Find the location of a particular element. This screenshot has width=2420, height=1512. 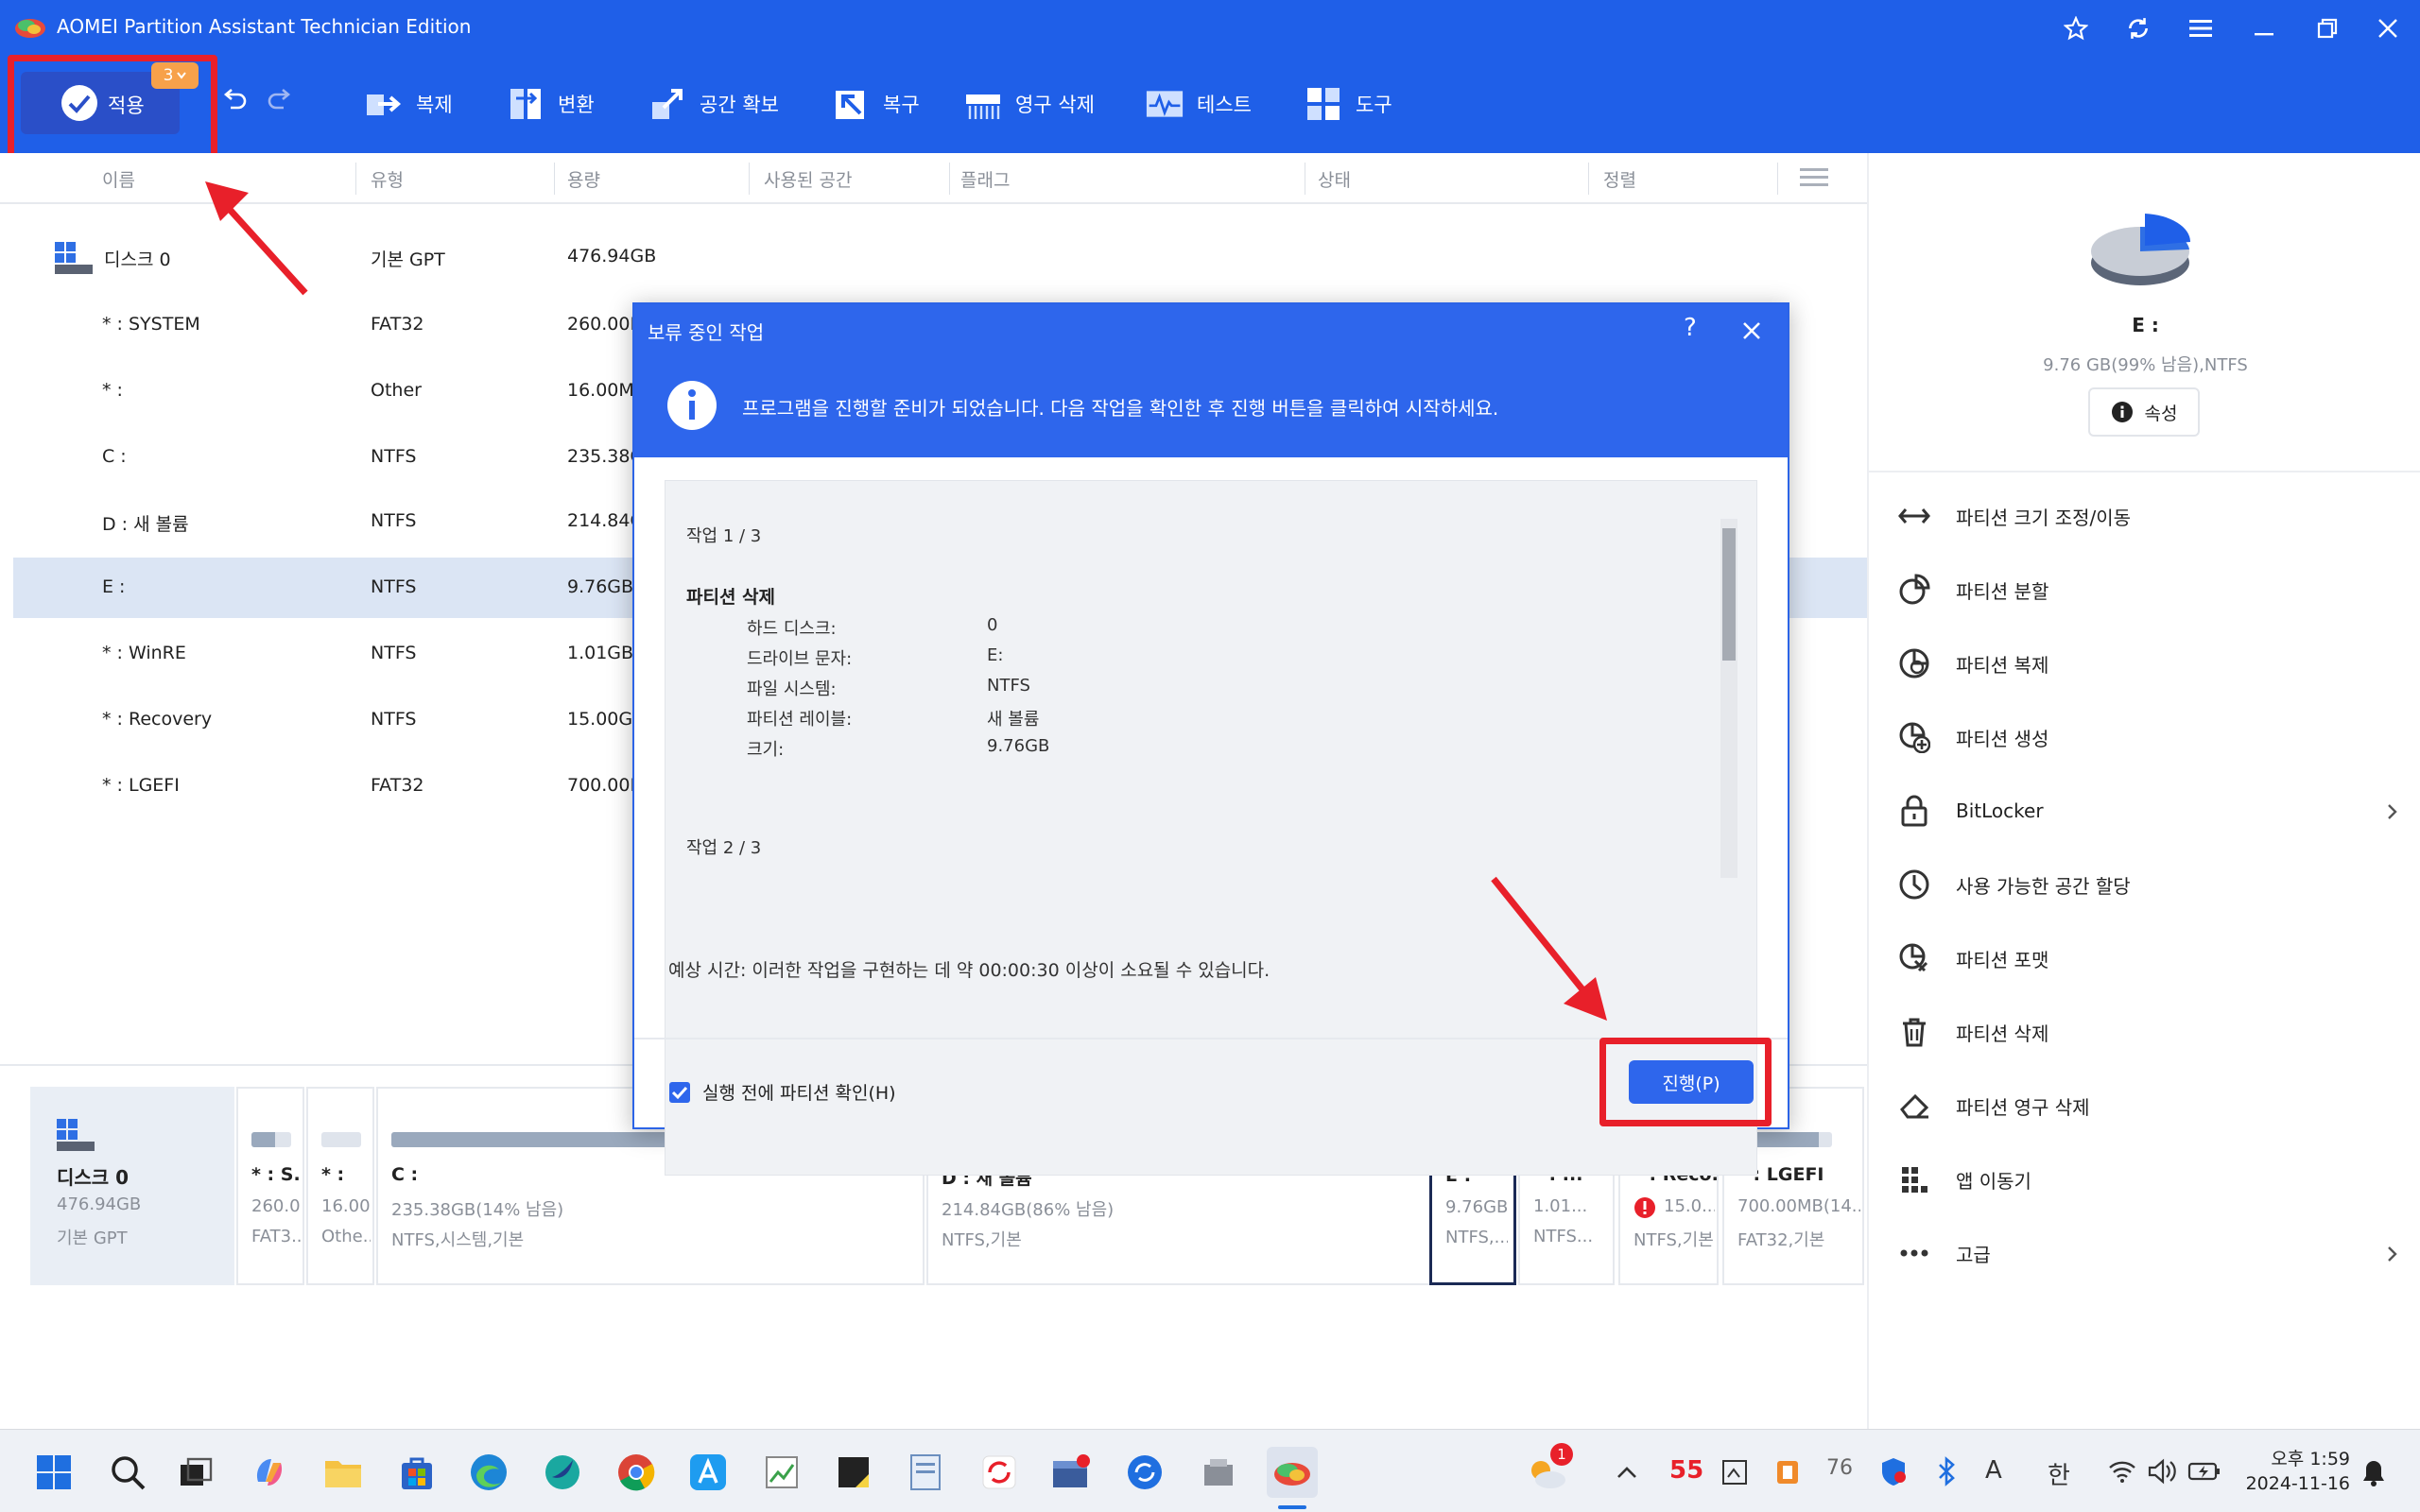

favorite-star-icon is located at coordinates (2076, 28).